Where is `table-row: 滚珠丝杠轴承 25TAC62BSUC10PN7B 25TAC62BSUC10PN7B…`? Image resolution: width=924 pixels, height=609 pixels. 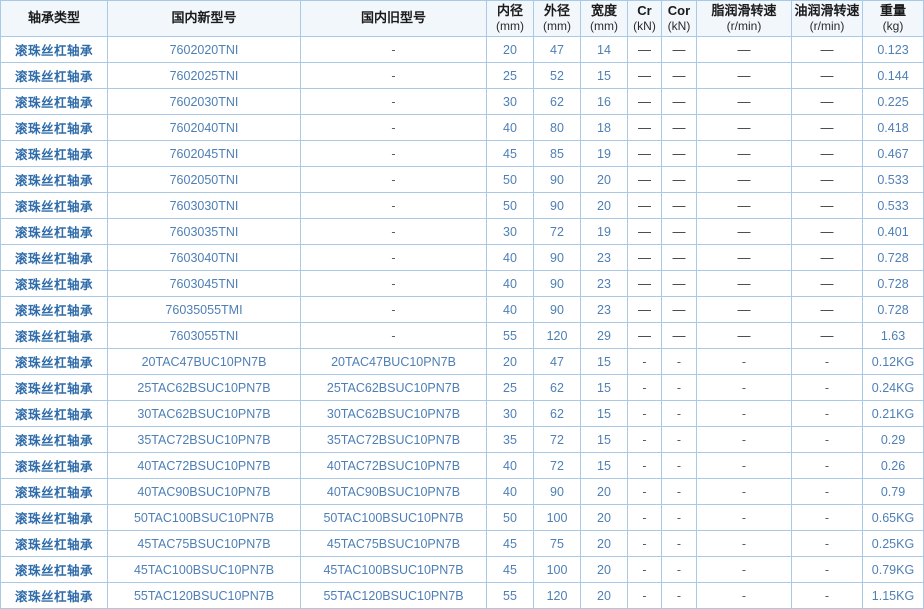
table-row: 滚珠丝杠轴承 25TAC62BSUC10PN7B 25TAC62BSUC10PN7B… is located at coordinates (462, 387).